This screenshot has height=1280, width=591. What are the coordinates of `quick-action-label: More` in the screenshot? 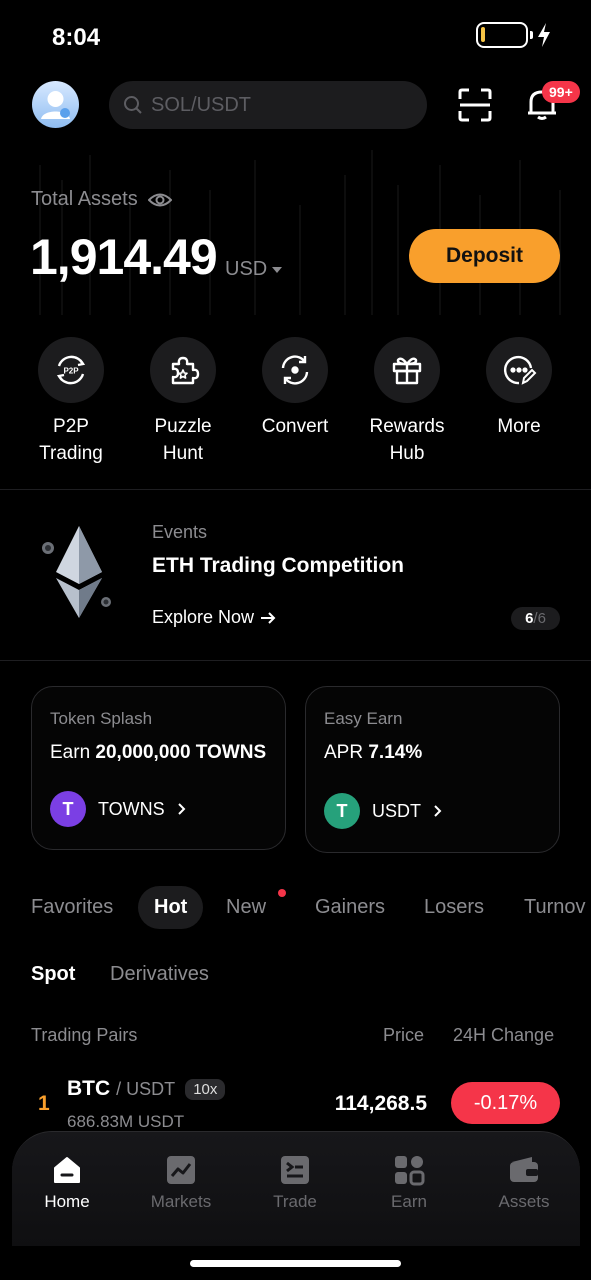 It's located at (519, 426).